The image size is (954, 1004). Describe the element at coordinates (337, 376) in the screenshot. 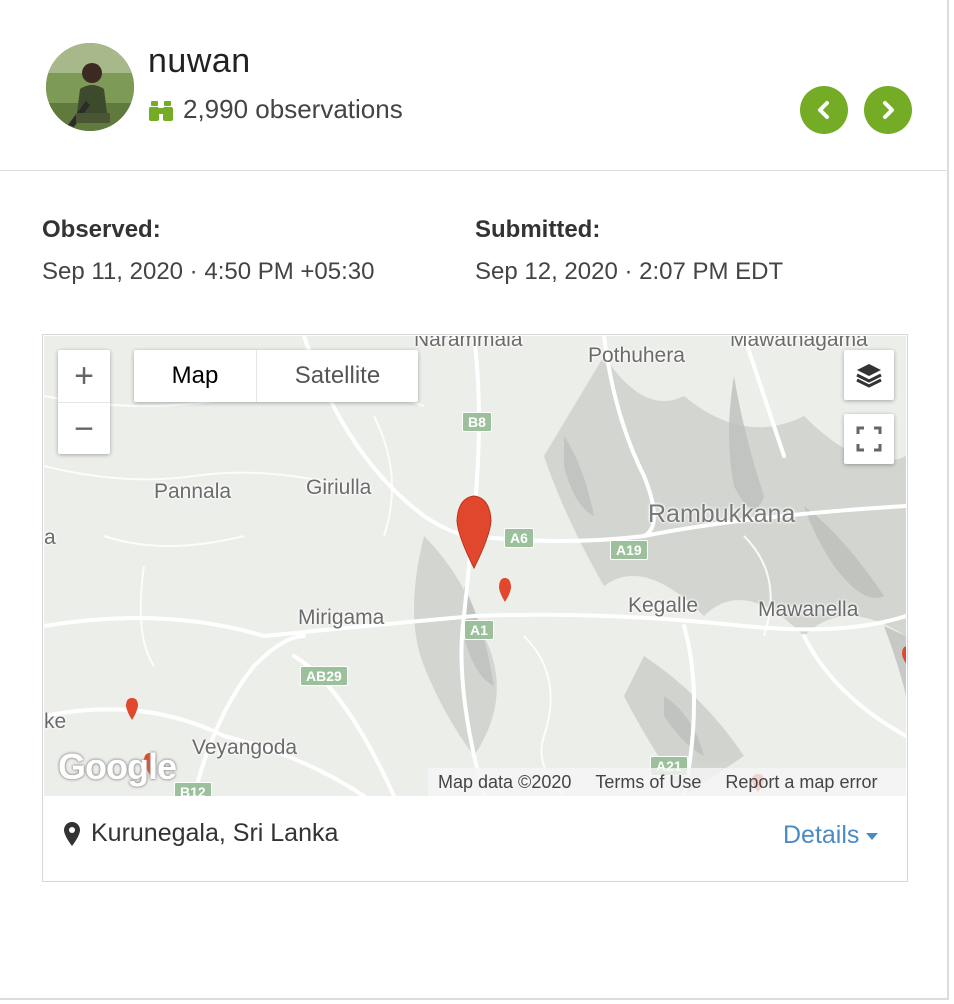

I see `map-type-satellite-button: Satellite` at that location.